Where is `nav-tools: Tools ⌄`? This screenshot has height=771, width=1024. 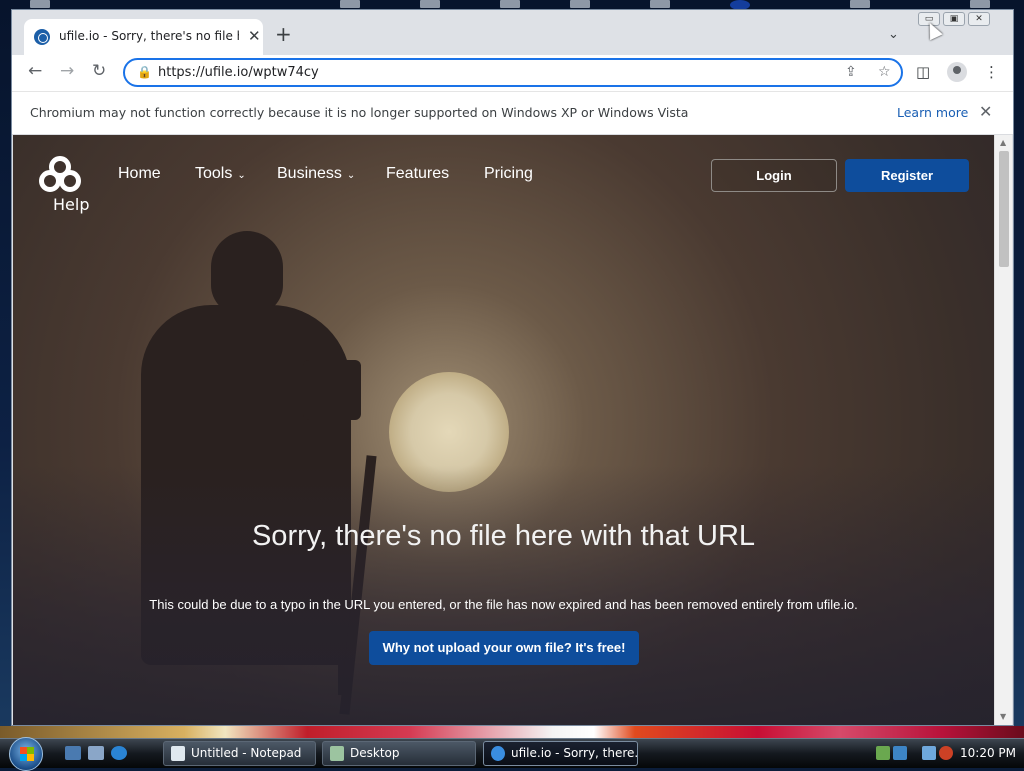 nav-tools: Tools ⌄ is located at coordinates (220, 174).